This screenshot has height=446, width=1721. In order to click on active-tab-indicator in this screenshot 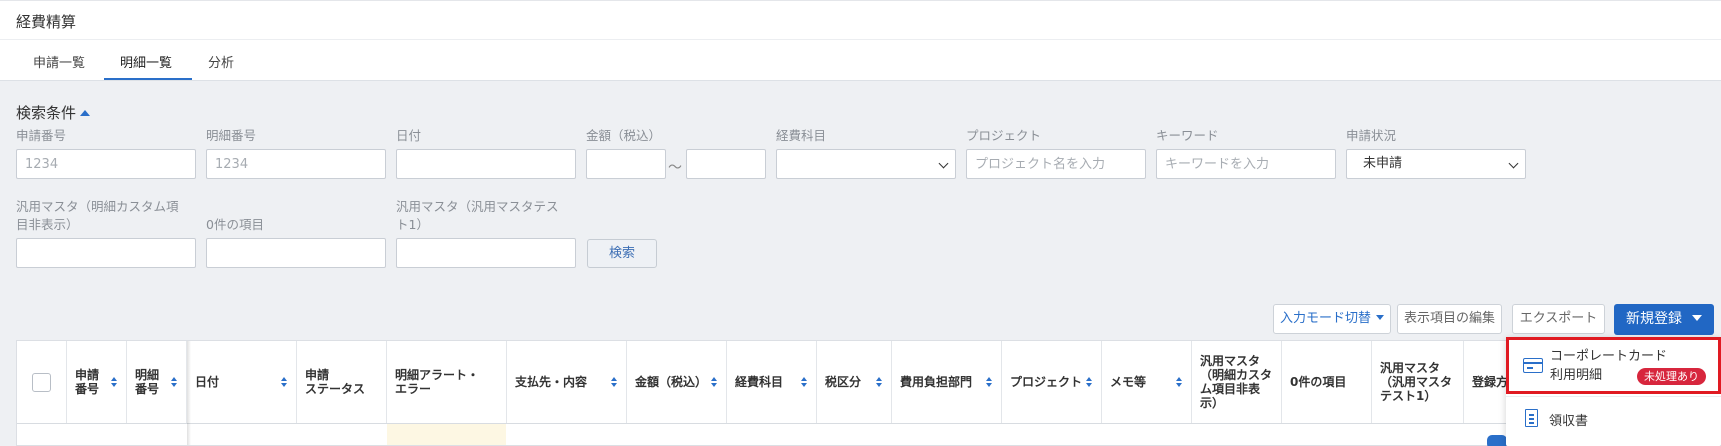, I will do `click(148, 79)`.